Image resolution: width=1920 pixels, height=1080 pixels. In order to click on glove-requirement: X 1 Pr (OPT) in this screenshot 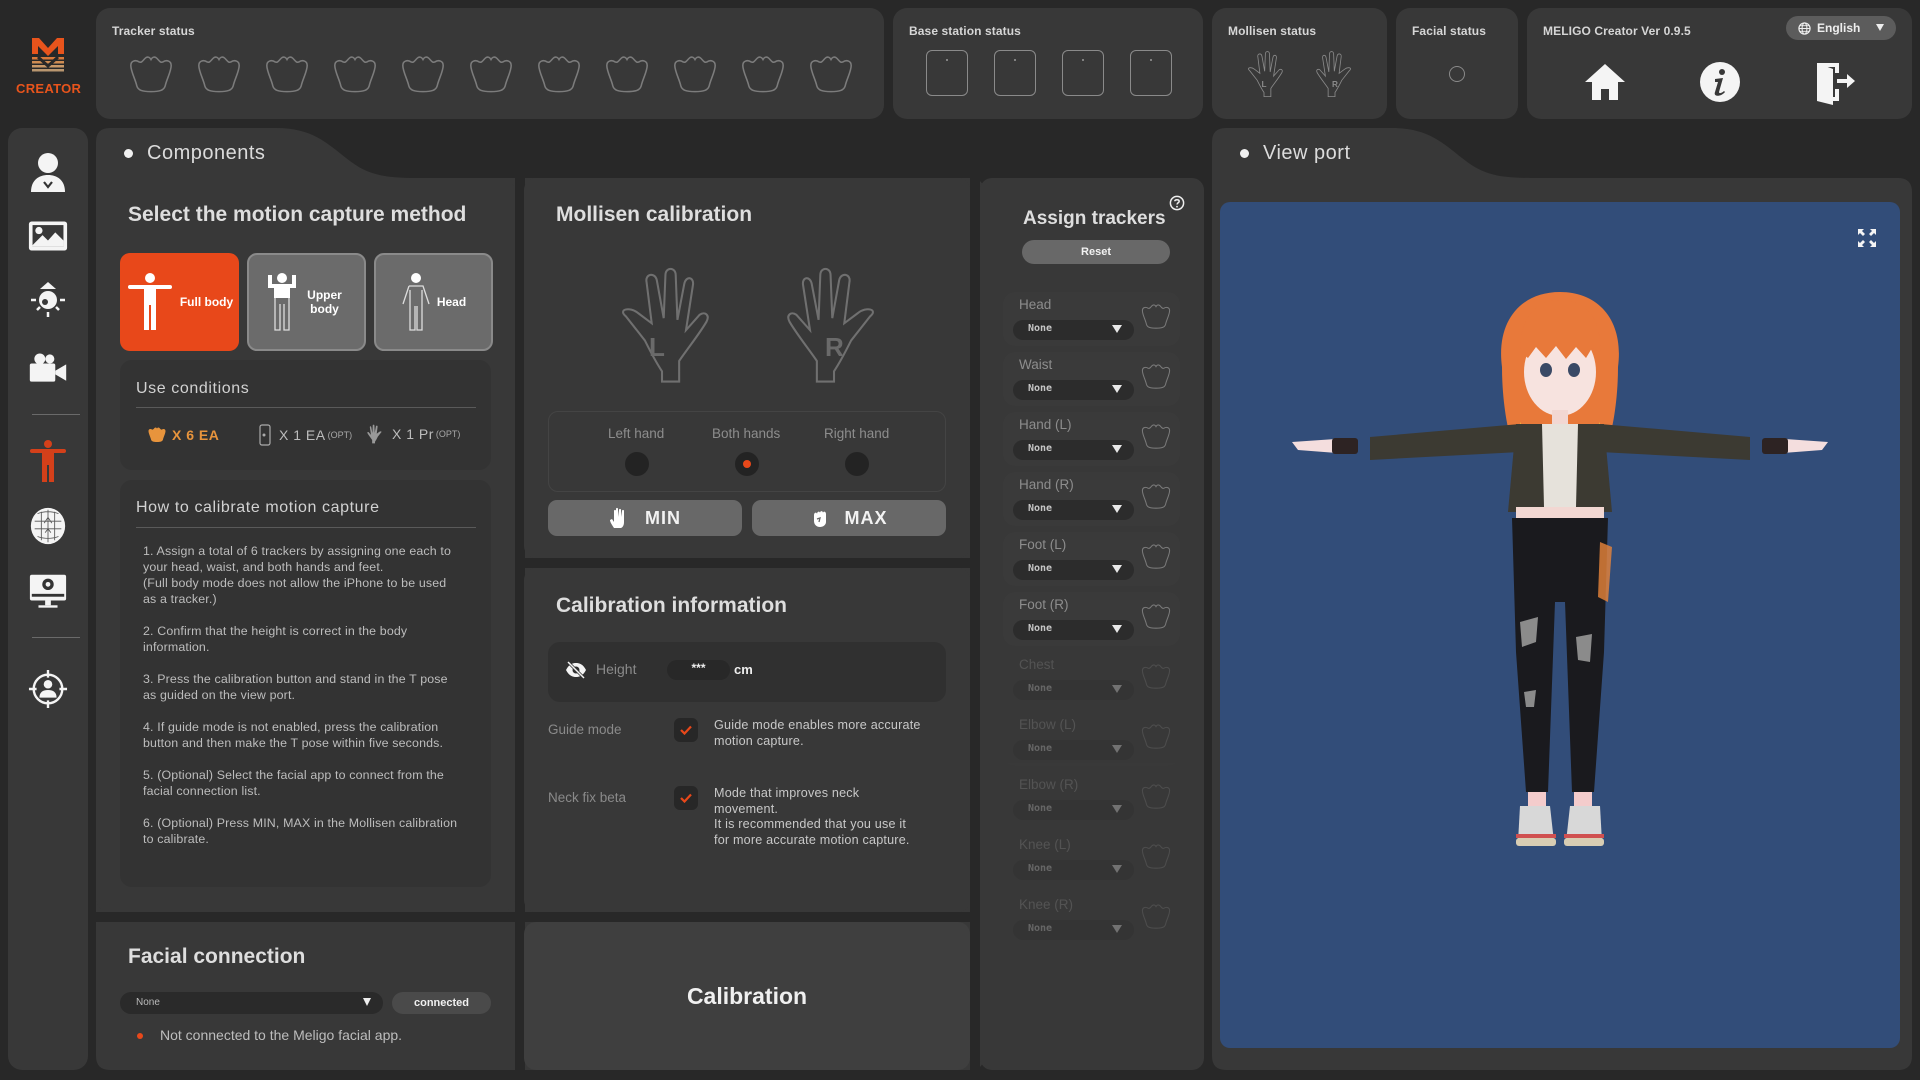, I will do `click(413, 434)`.